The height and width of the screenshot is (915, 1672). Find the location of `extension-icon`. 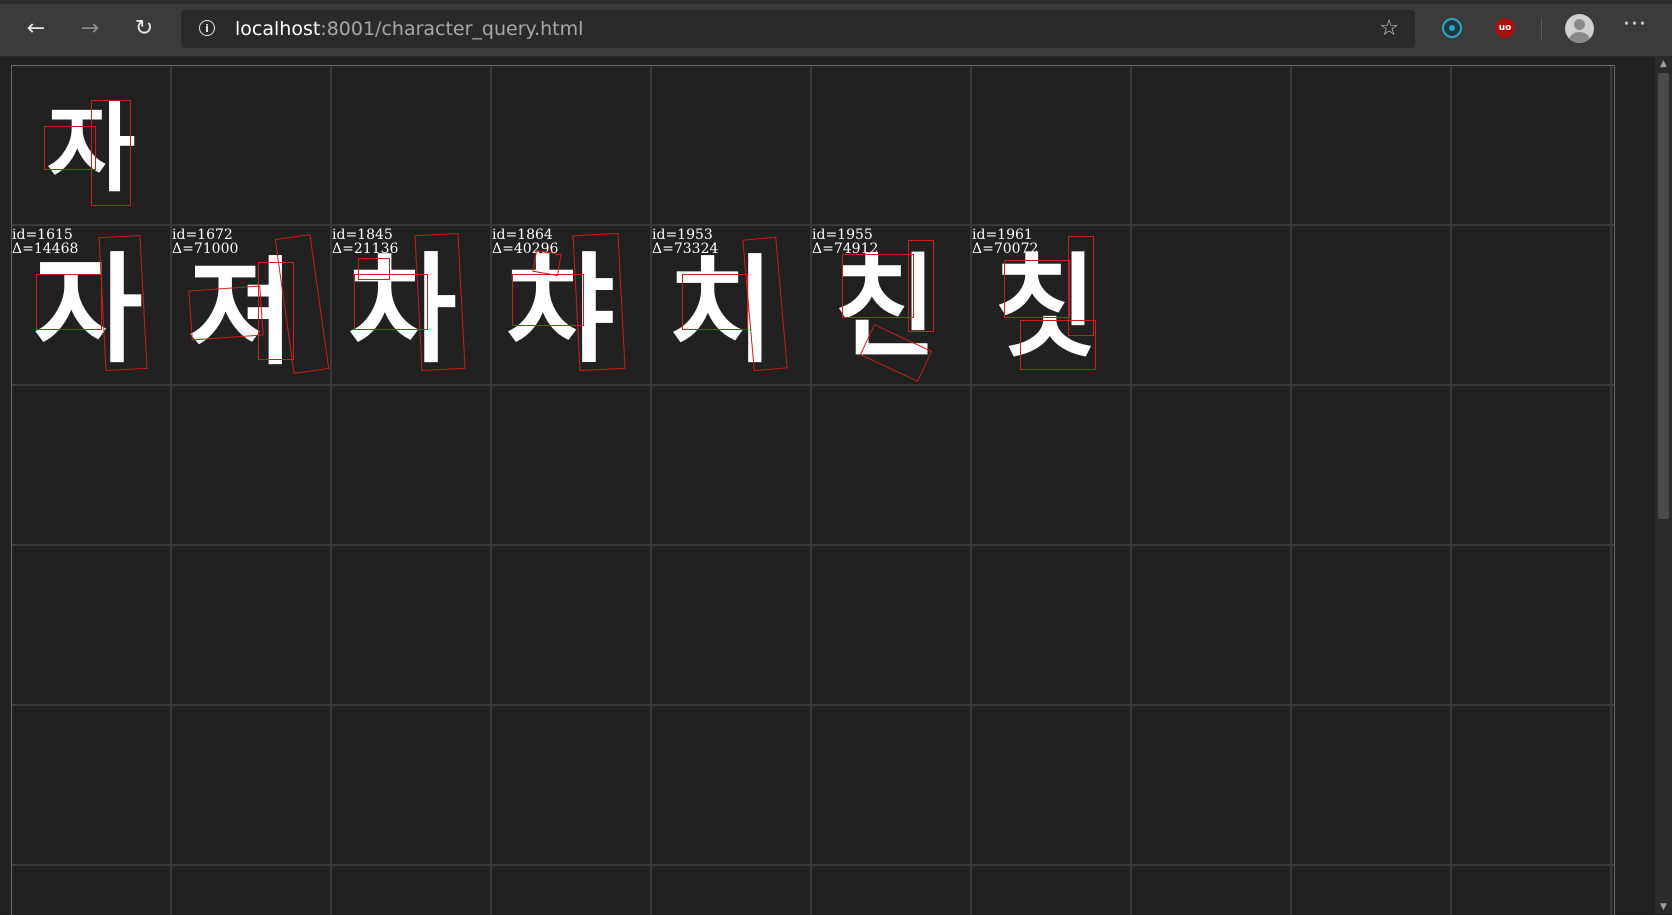

extension-icon is located at coordinates (1452, 28).